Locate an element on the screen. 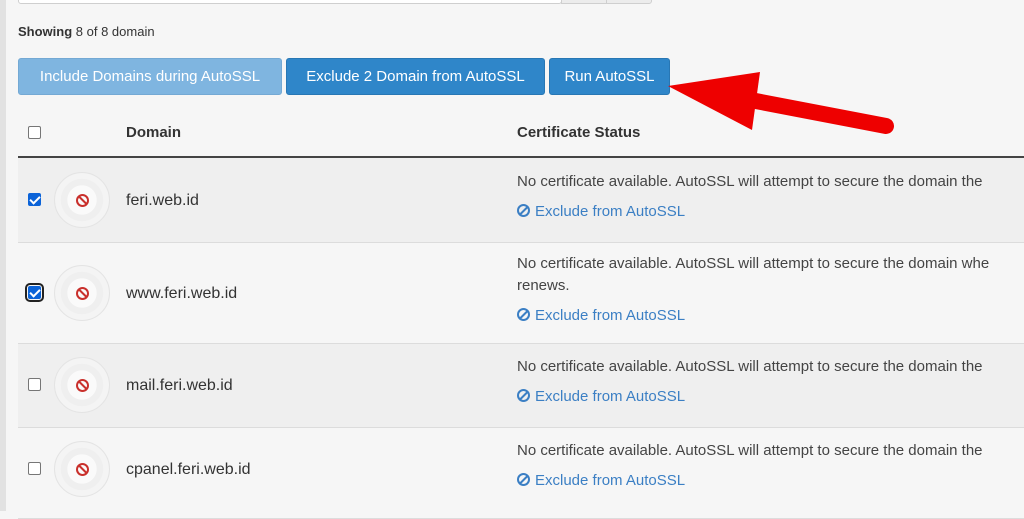 This screenshot has height=519, width=1024. domain-name: cpanel.feri.web.id is located at coordinates (188, 469).